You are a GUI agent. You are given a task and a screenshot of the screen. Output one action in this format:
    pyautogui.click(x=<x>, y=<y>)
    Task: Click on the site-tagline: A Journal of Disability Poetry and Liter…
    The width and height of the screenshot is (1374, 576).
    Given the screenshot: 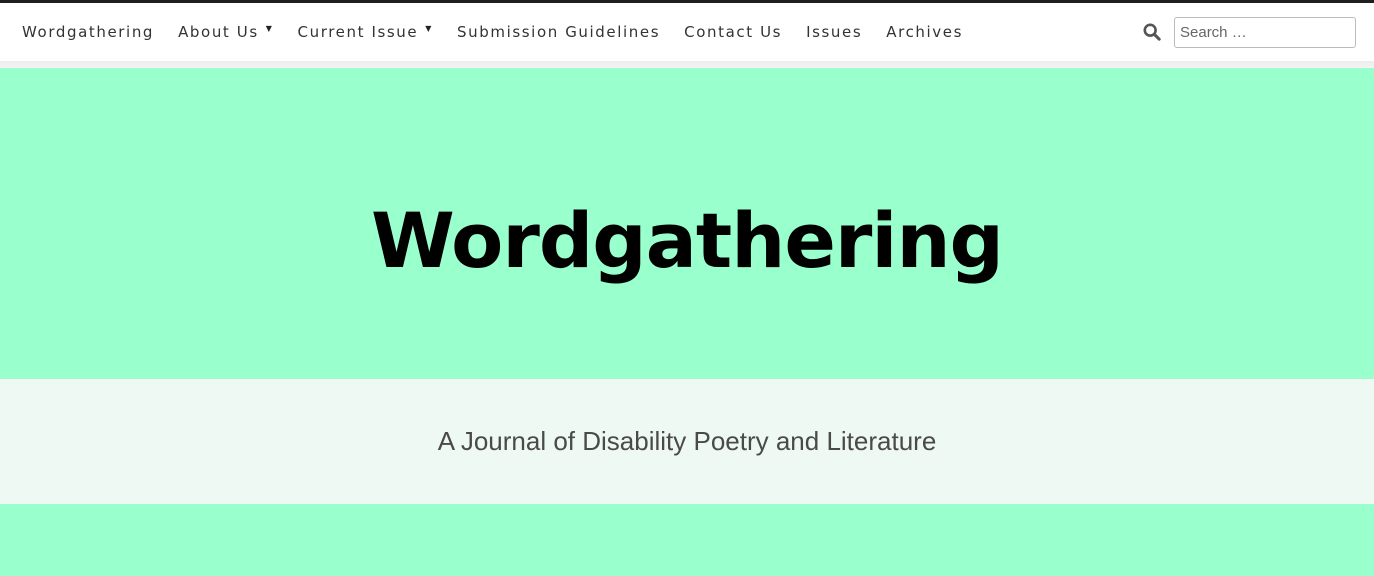 What is the action you would take?
    pyautogui.click(x=687, y=441)
    